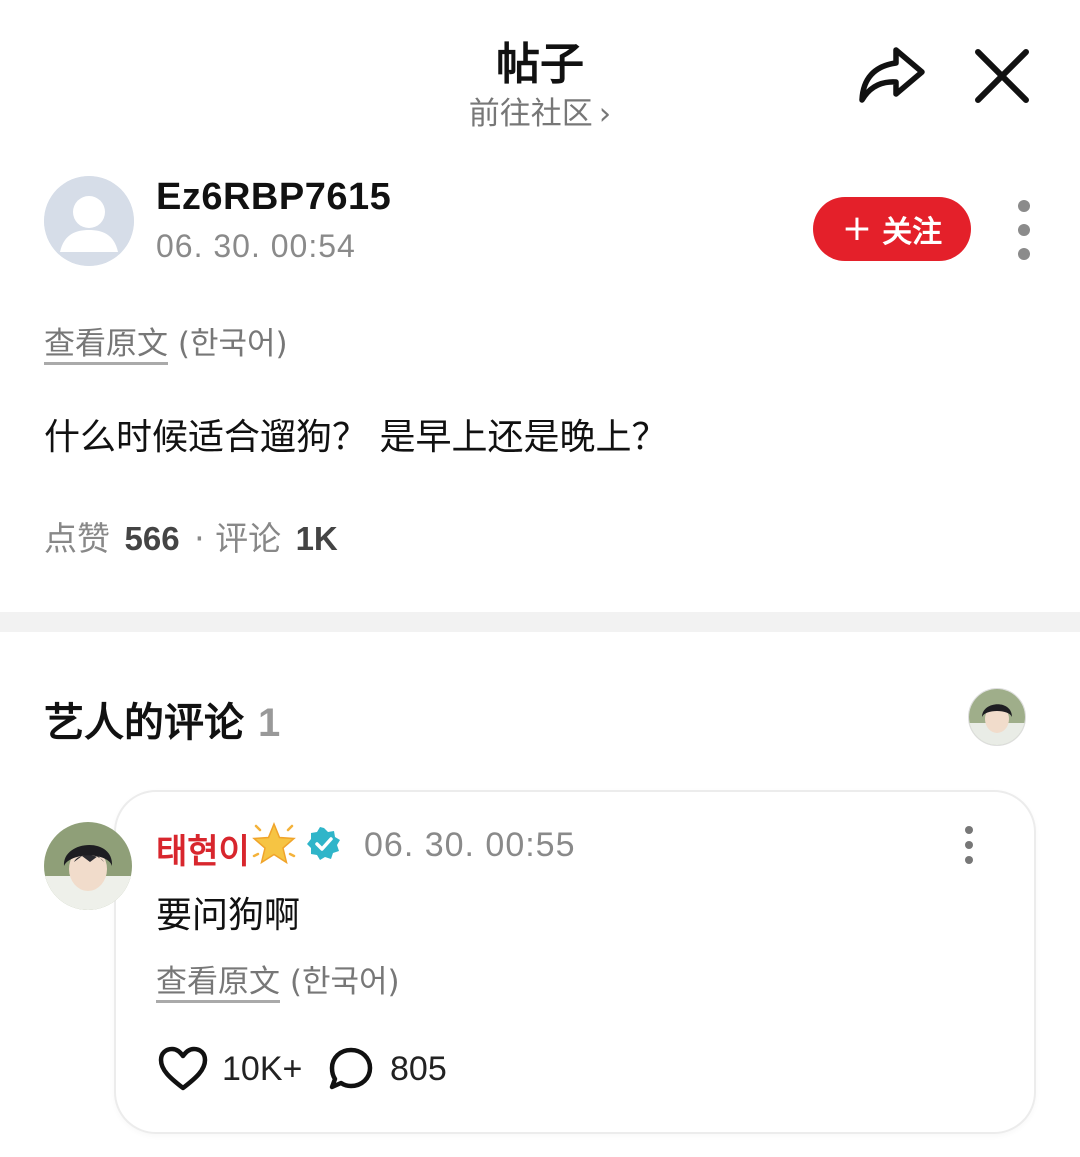 The image size is (1080, 1157). Describe the element at coordinates (470, 845) in the screenshot. I see `comment-timestamp: 06. 30. 00:55` at that location.